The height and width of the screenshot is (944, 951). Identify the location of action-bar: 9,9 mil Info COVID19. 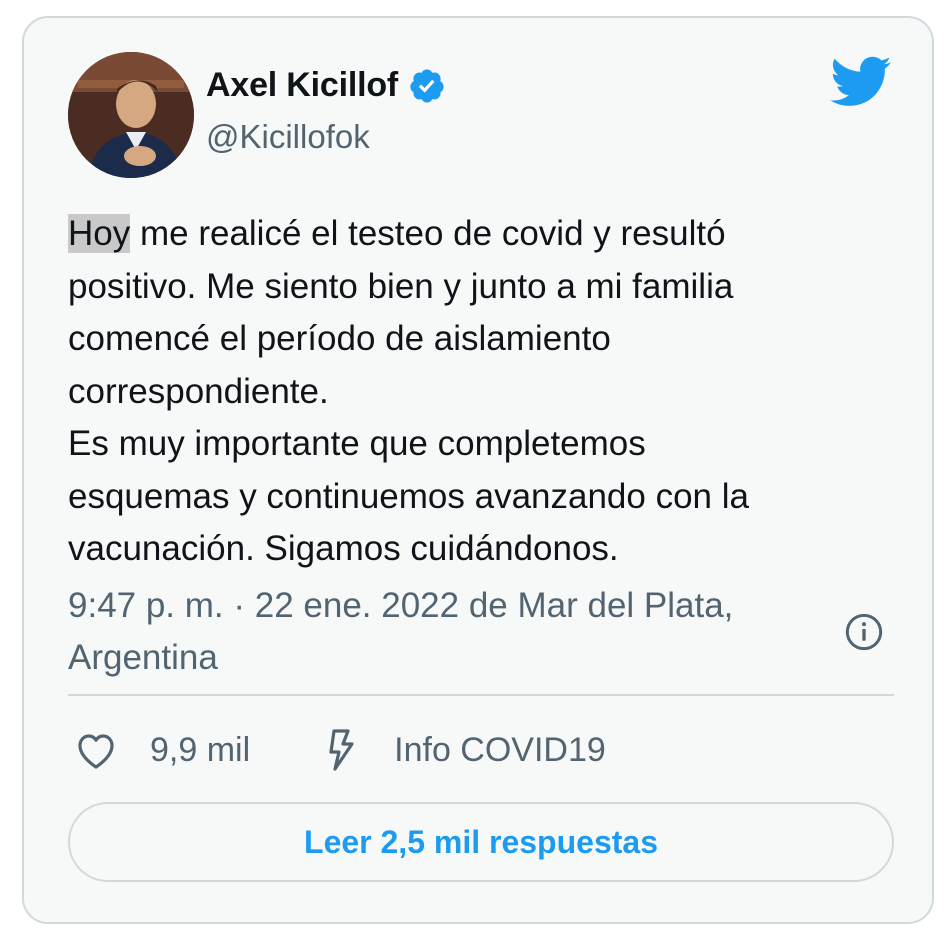
(339, 750).